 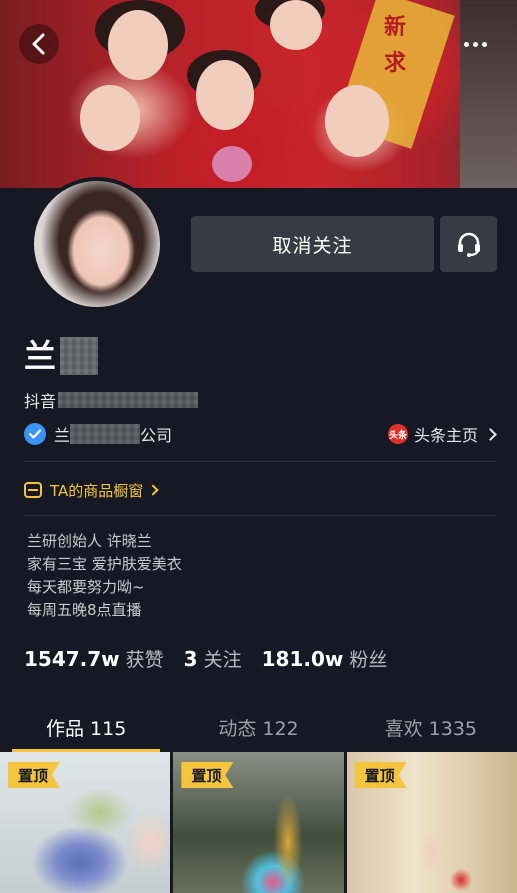 I want to click on followers-count: 181.0w, so click(x=302, y=659).